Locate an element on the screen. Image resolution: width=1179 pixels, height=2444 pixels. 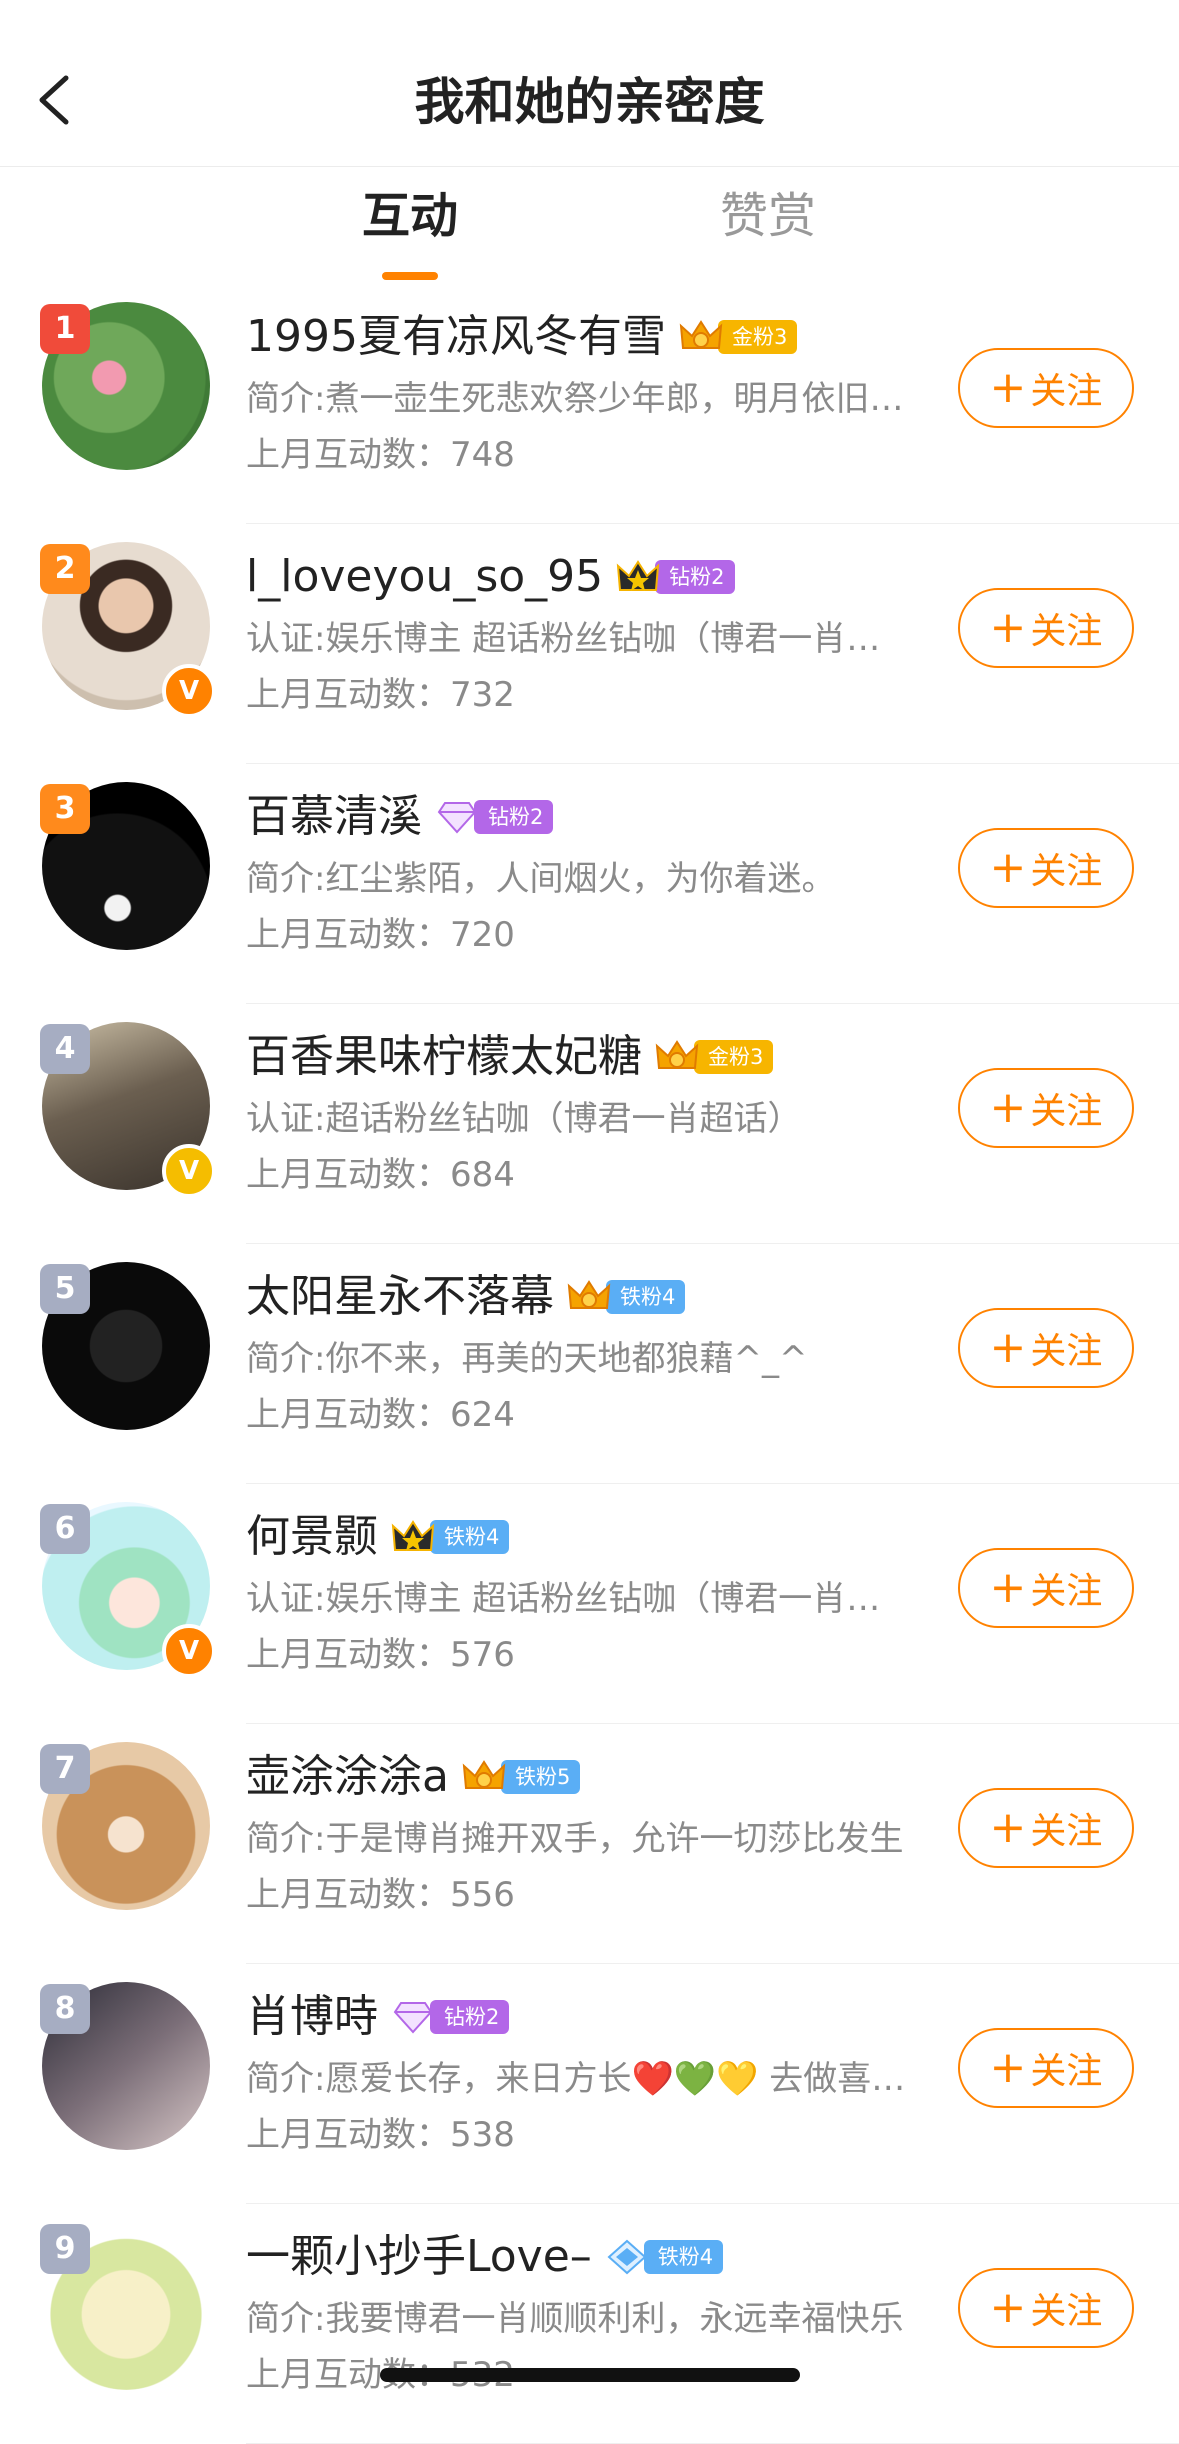
tab-rewards: 赞赏 is located at coordinates (768, 216).